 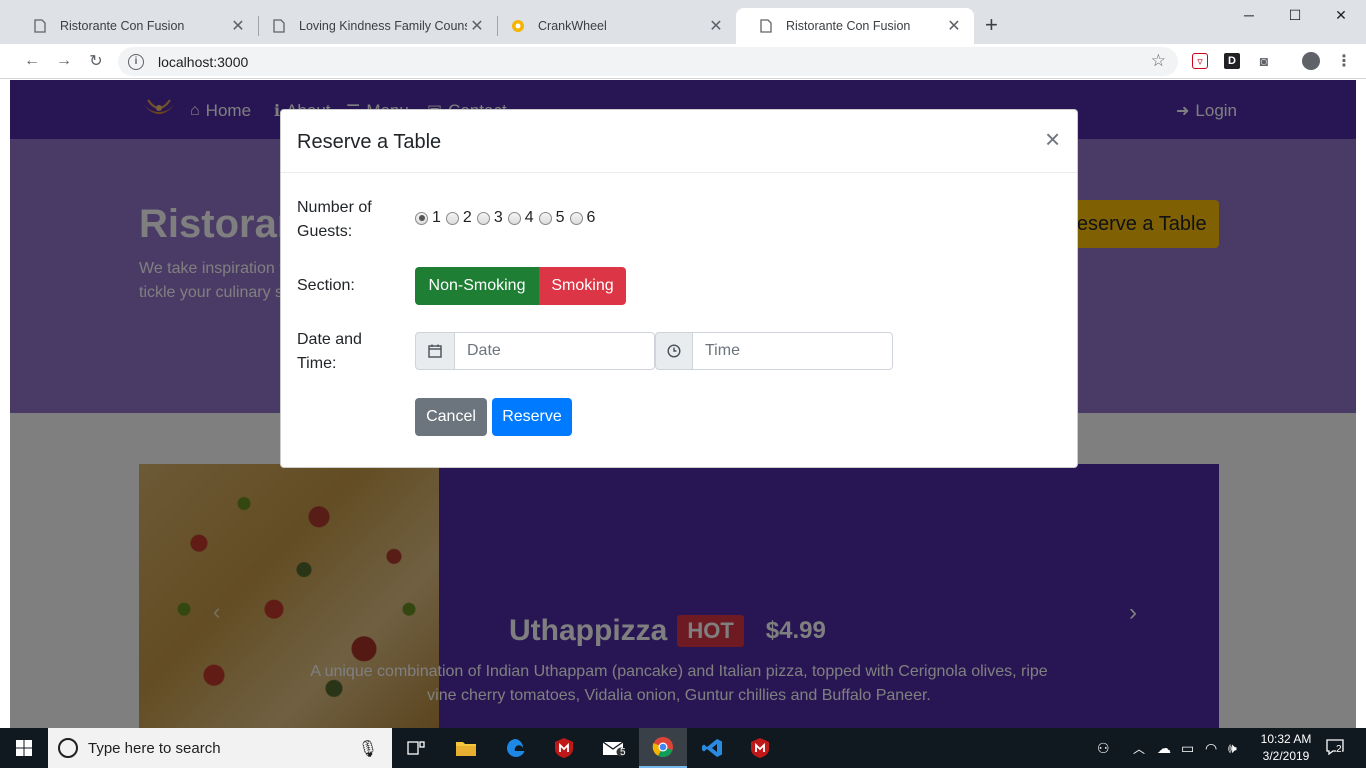 What do you see at coordinates (32, 61) in the screenshot?
I see `back-button: ←` at bounding box center [32, 61].